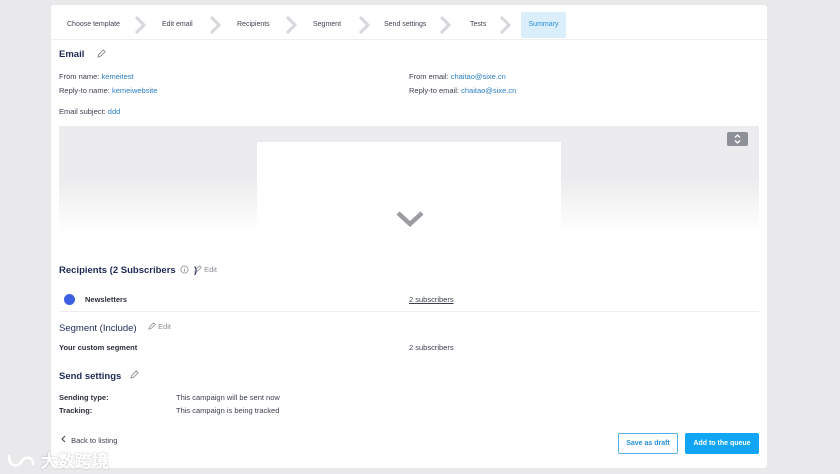 This screenshot has height=474, width=840. I want to click on segment-edit-label: Edit, so click(165, 326).